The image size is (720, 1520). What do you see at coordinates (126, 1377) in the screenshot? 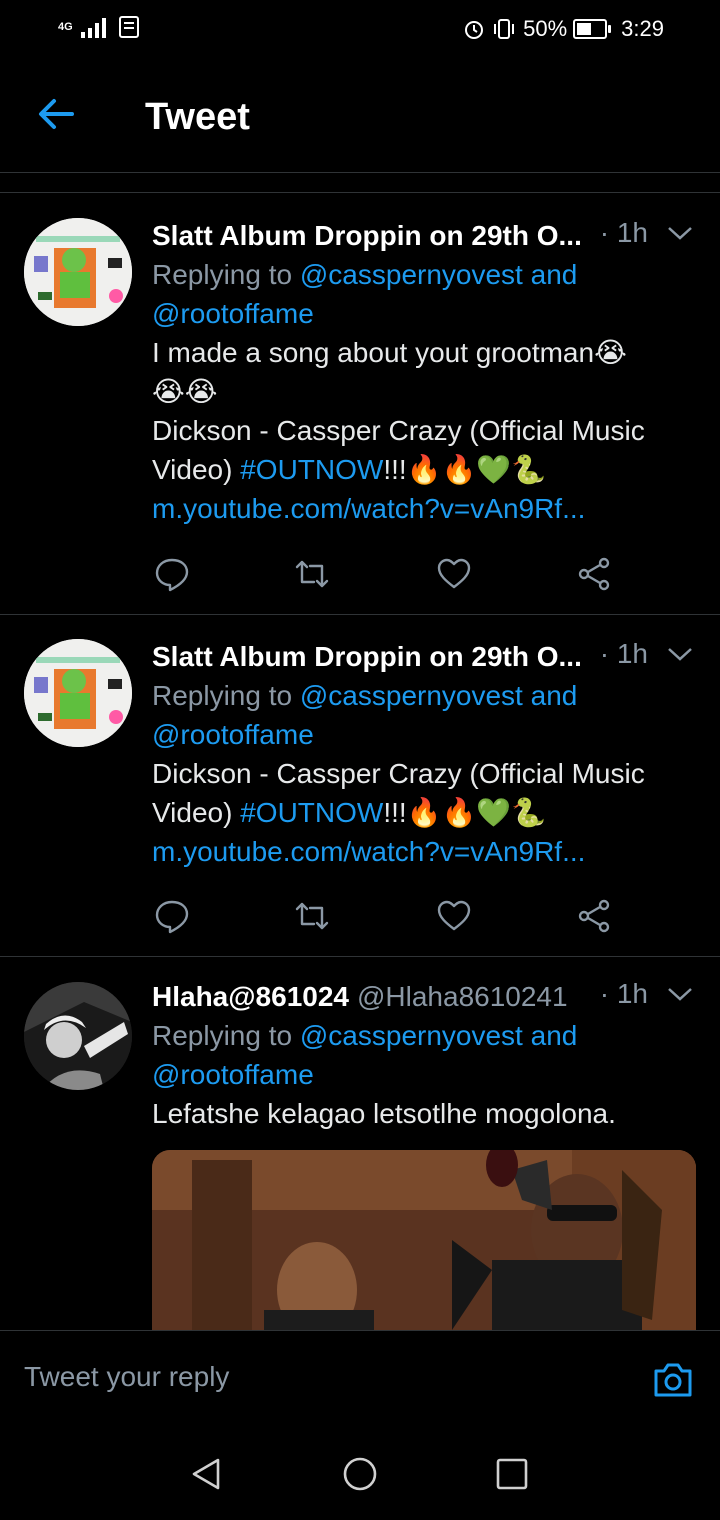
I see `reply-input: Tweet your reply` at bounding box center [126, 1377].